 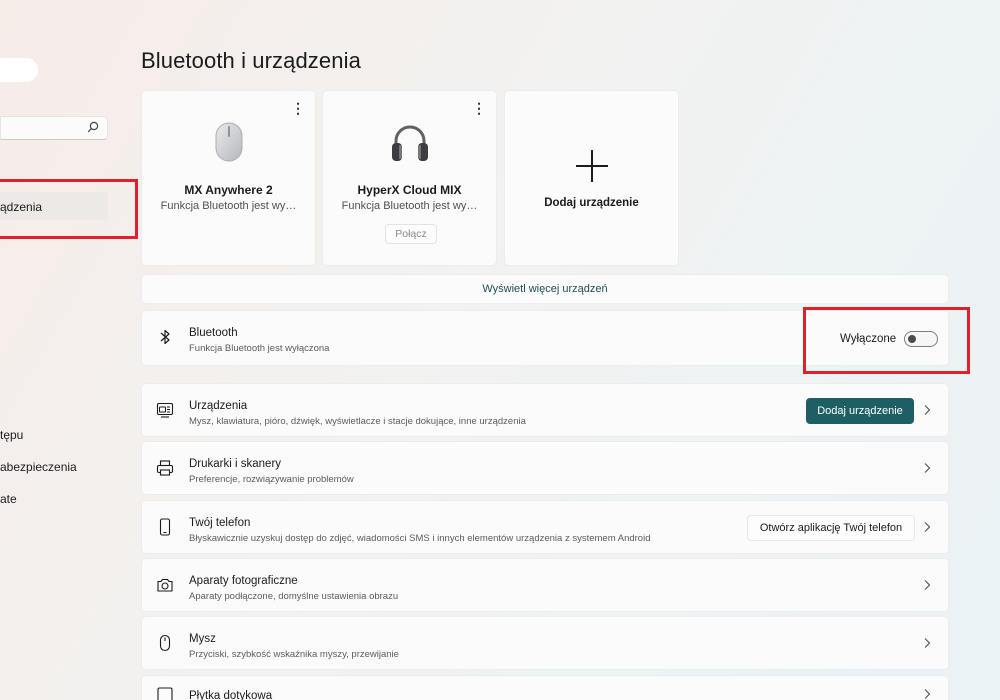 I want to click on profile-card, so click(x=19, y=70).